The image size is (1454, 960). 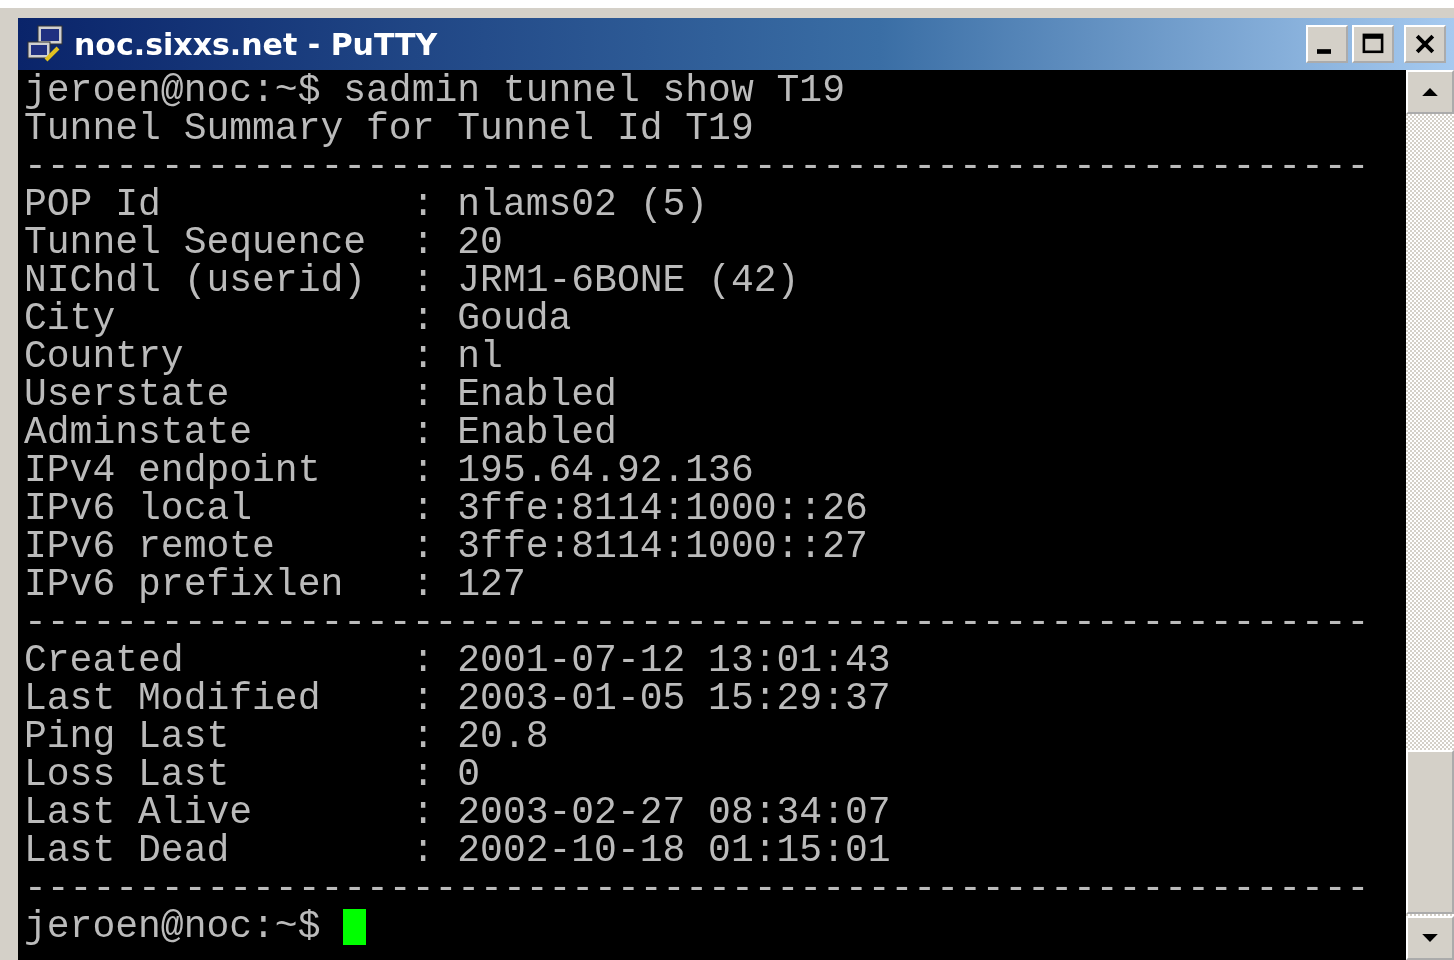 I want to click on close-button, so click(x=1425, y=44).